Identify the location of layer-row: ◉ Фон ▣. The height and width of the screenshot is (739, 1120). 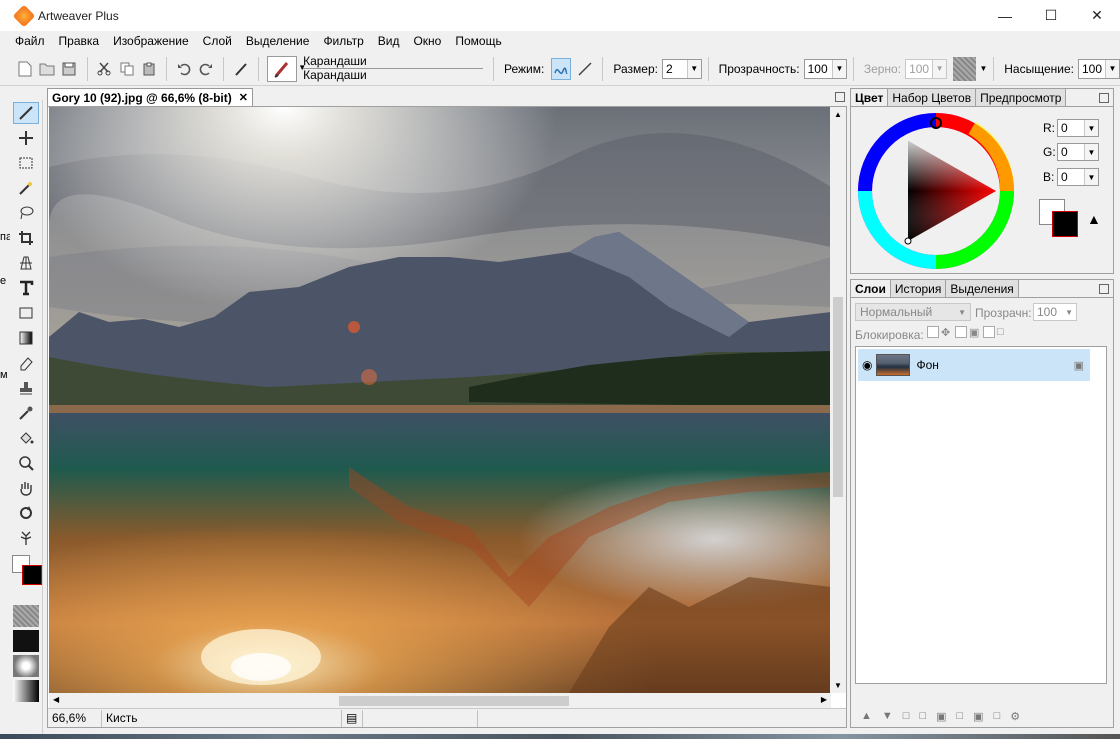
(974, 365).